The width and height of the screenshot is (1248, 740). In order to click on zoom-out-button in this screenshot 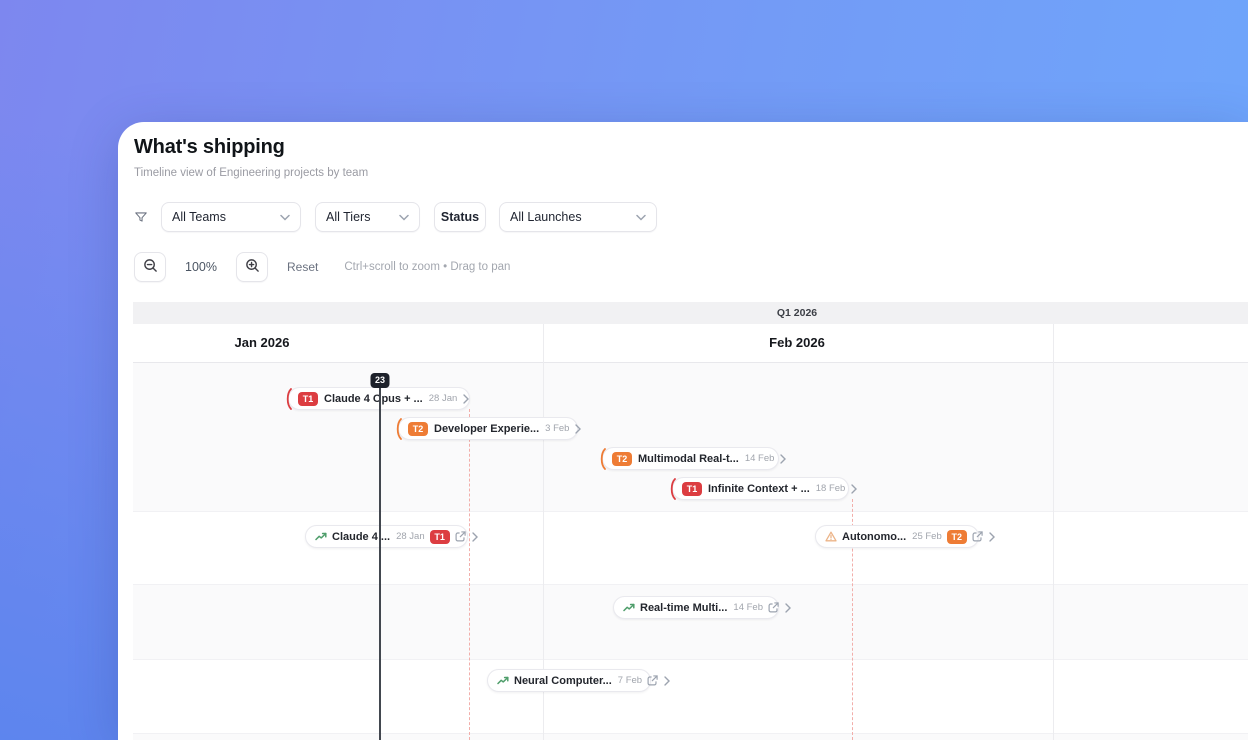, I will do `click(150, 267)`.